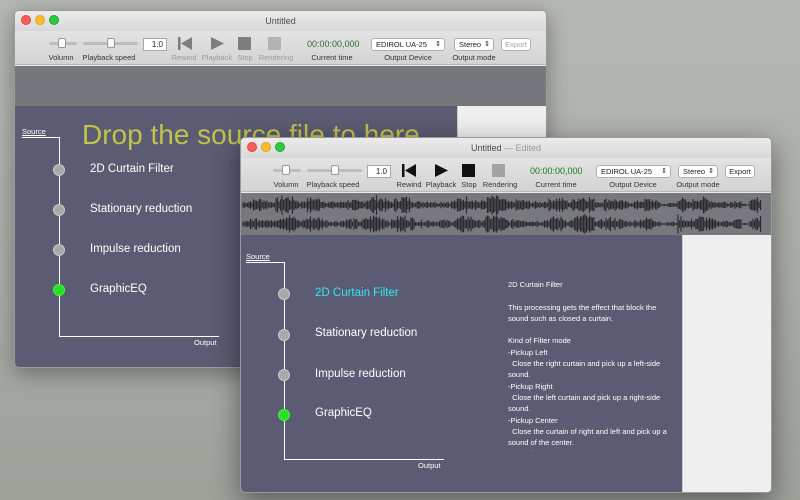 This screenshot has height=500, width=800. What do you see at coordinates (523, 148) in the screenshot?
I see `edited-indicator: — Edited` at bounding box center [523, 148].